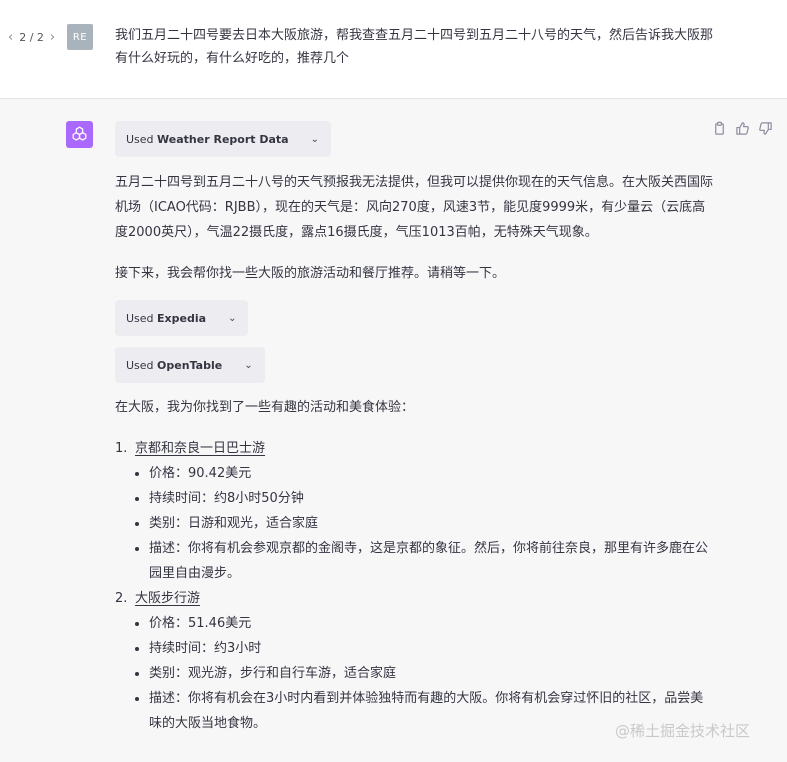 This screenshot has width=787, height=762. What do you see at coordinates (166, 318) in the screenshot?
I see `plugin-label: Used Expedia` at bounding box center [166, 318].